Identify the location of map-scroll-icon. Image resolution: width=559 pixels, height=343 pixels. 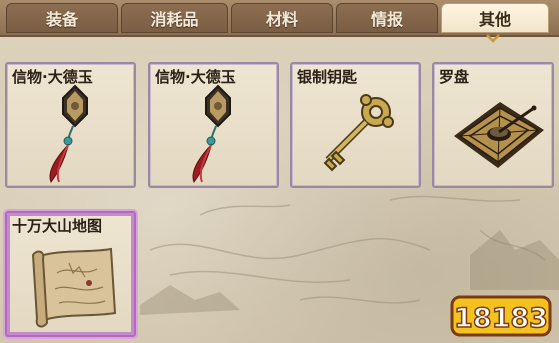
(74, 287).